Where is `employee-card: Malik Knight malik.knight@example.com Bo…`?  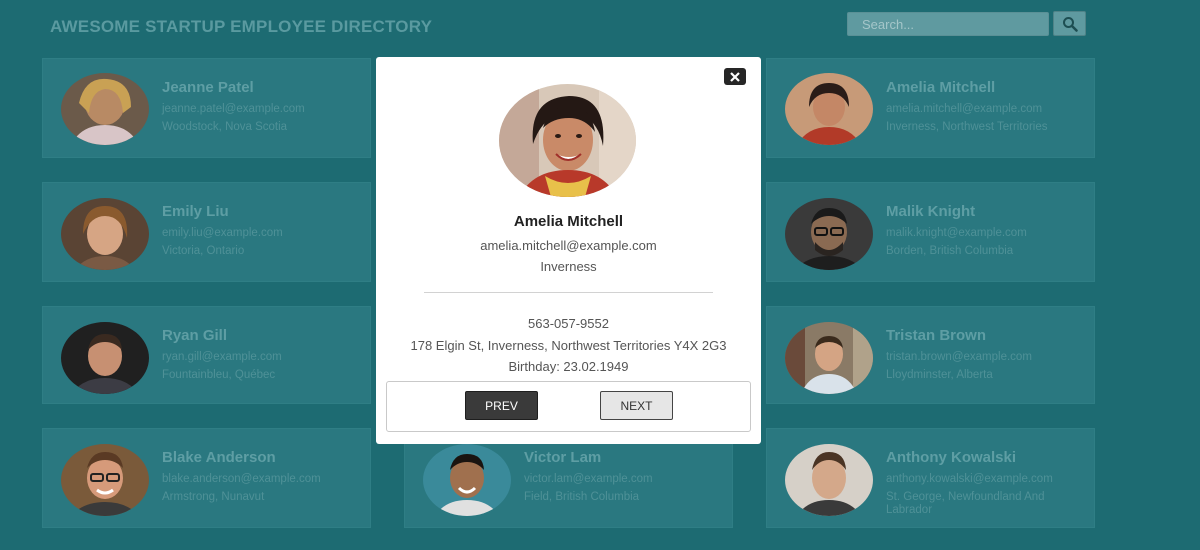 employee-card: Malik Knight malik.knight@example.com Bo… is located at coordinates (930, 232).